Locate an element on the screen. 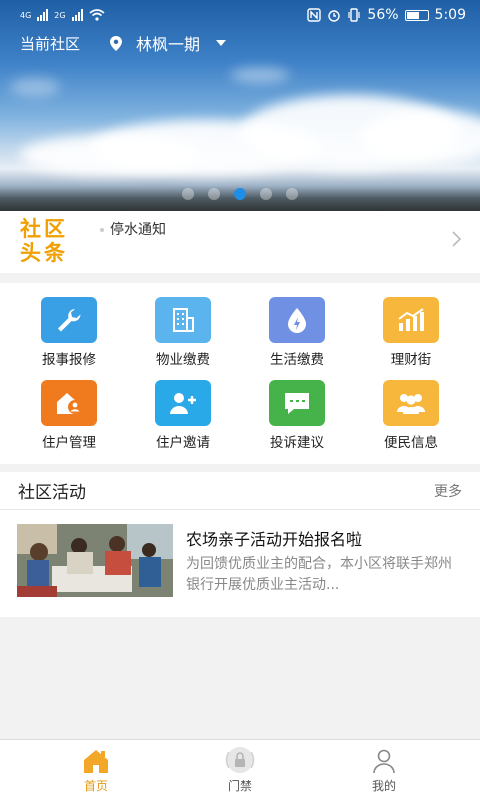 The width and height of the screenshot is (480, 800). tab-access-control: 门禁 is located at coordinates (240, 770).